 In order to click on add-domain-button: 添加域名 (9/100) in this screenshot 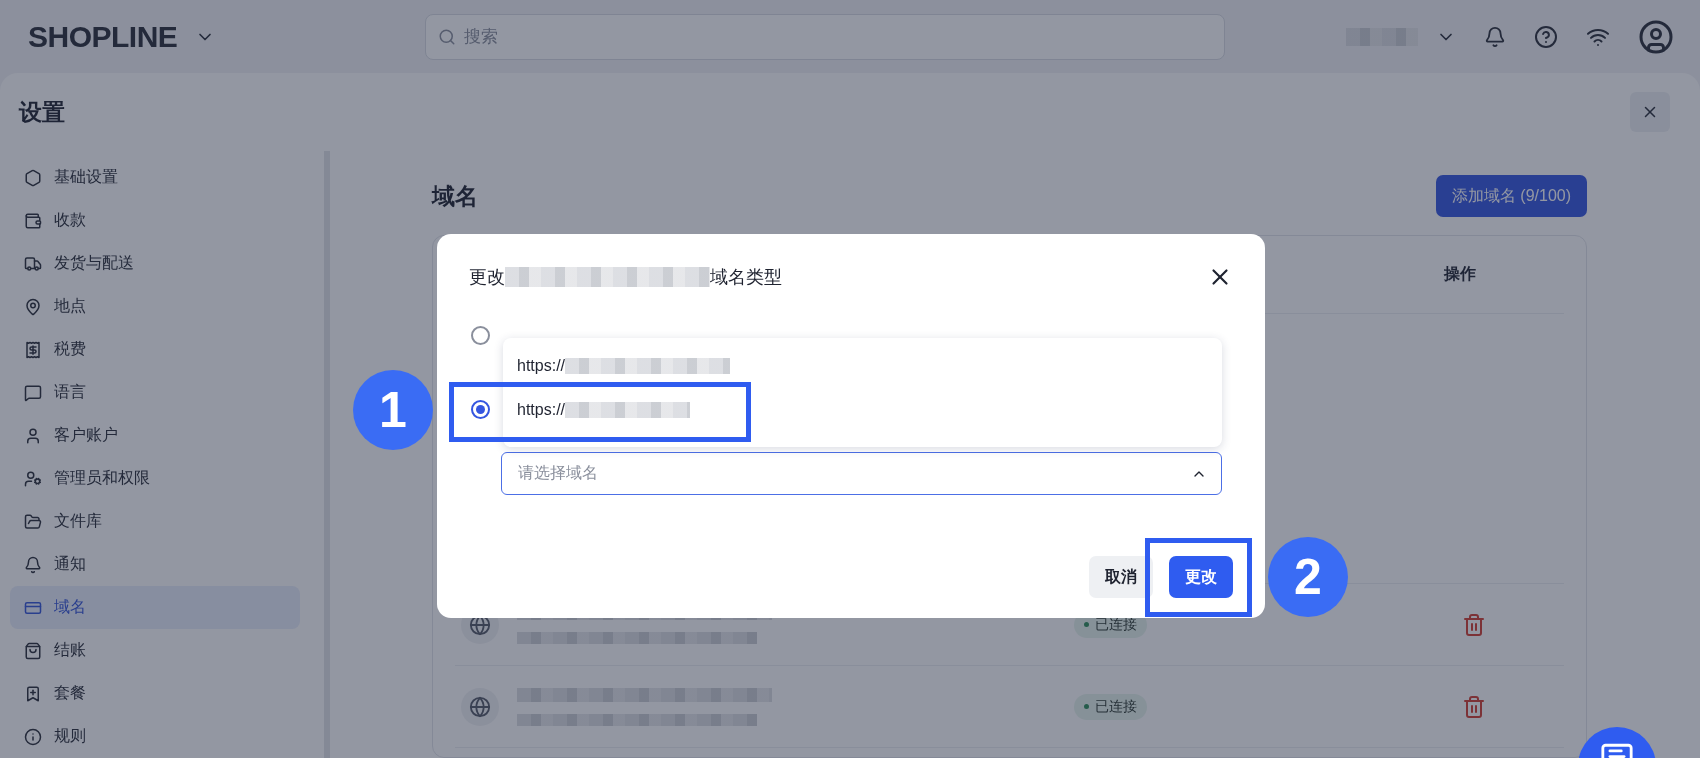, I will do `click(1511, 196)`.